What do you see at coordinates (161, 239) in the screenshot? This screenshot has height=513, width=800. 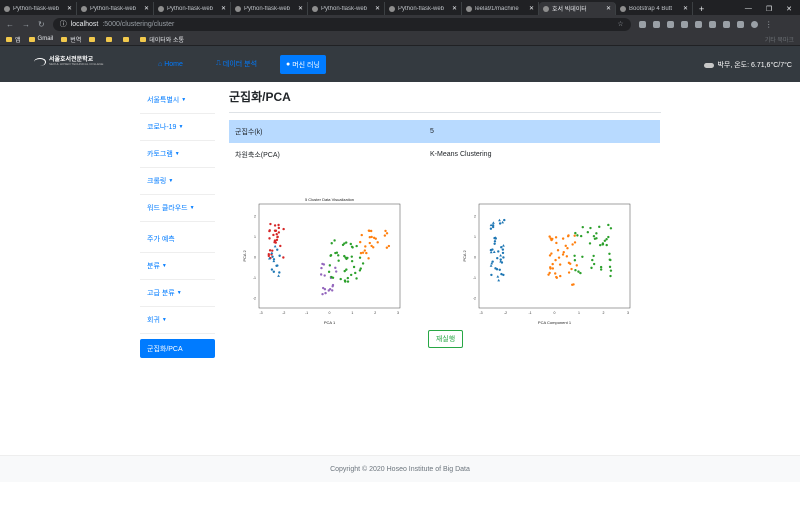 I see `sidebar-item-label: 주가 예측` at bounding box center [161, 239].